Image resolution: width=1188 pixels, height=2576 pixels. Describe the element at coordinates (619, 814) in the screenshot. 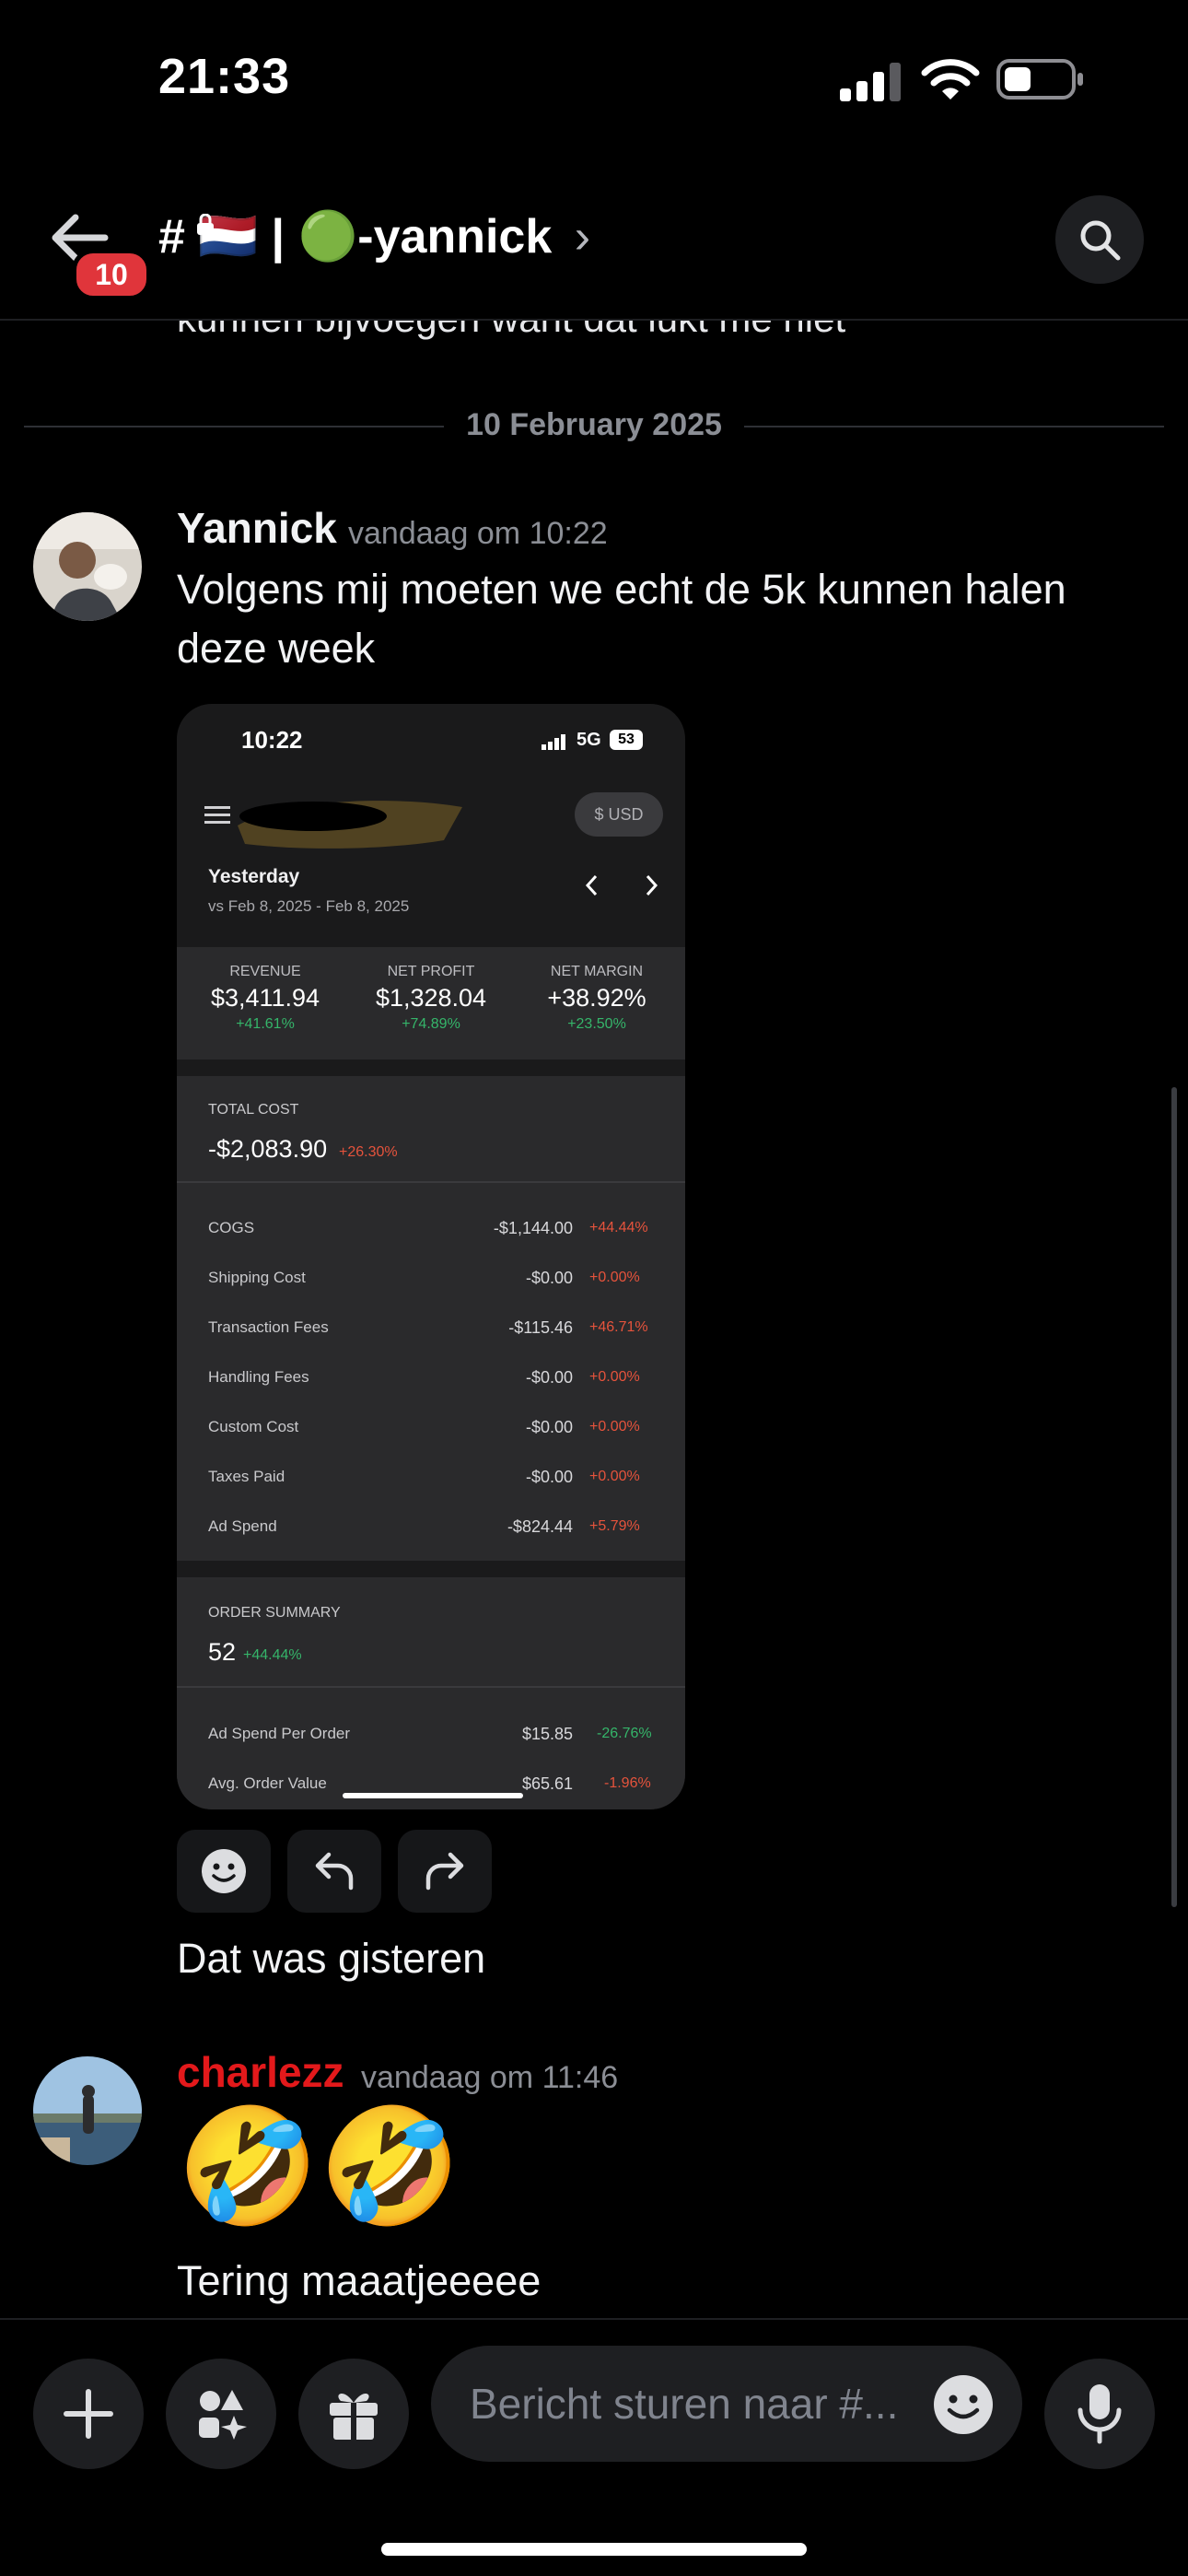

I see `currency-button: $ USD` at that location.